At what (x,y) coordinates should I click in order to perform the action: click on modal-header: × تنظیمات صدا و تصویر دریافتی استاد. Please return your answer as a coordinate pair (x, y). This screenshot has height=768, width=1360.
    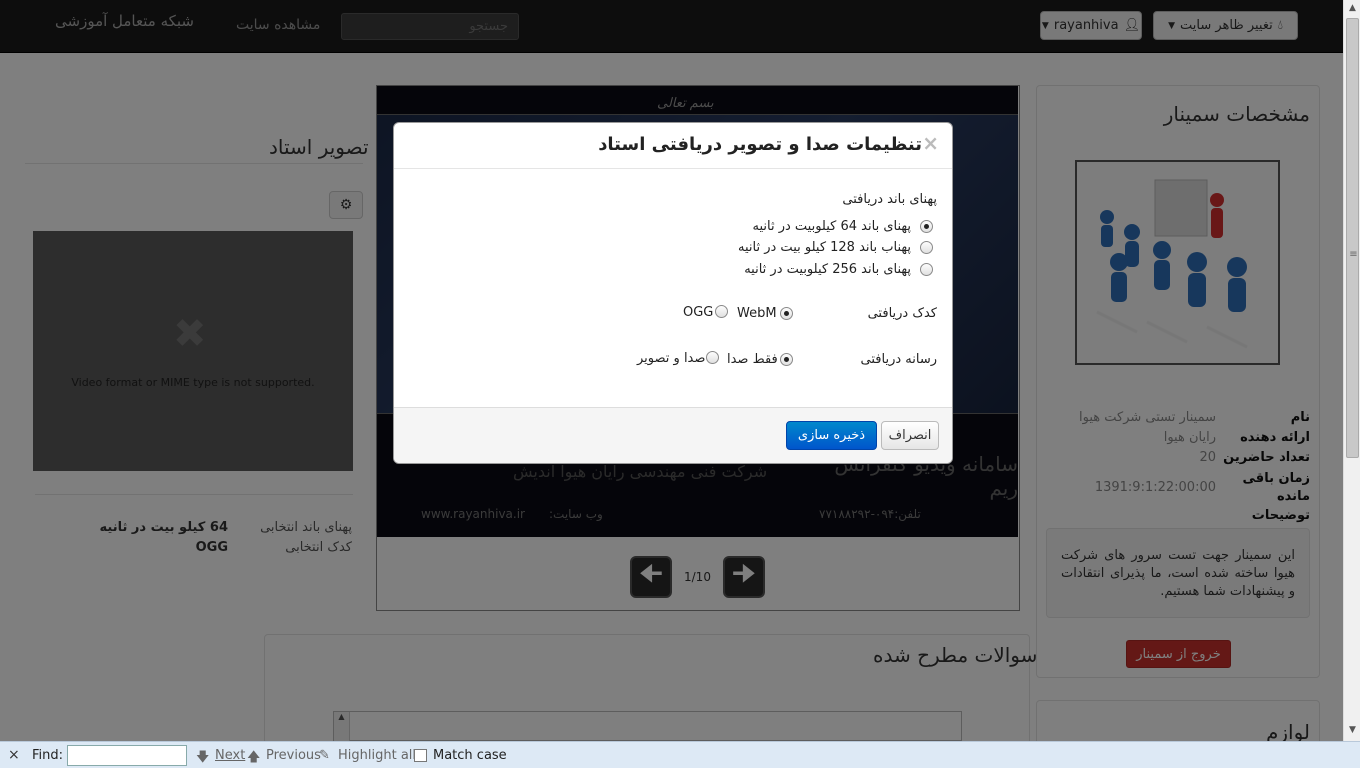
    Looking at the image, I should click on (673, 146).